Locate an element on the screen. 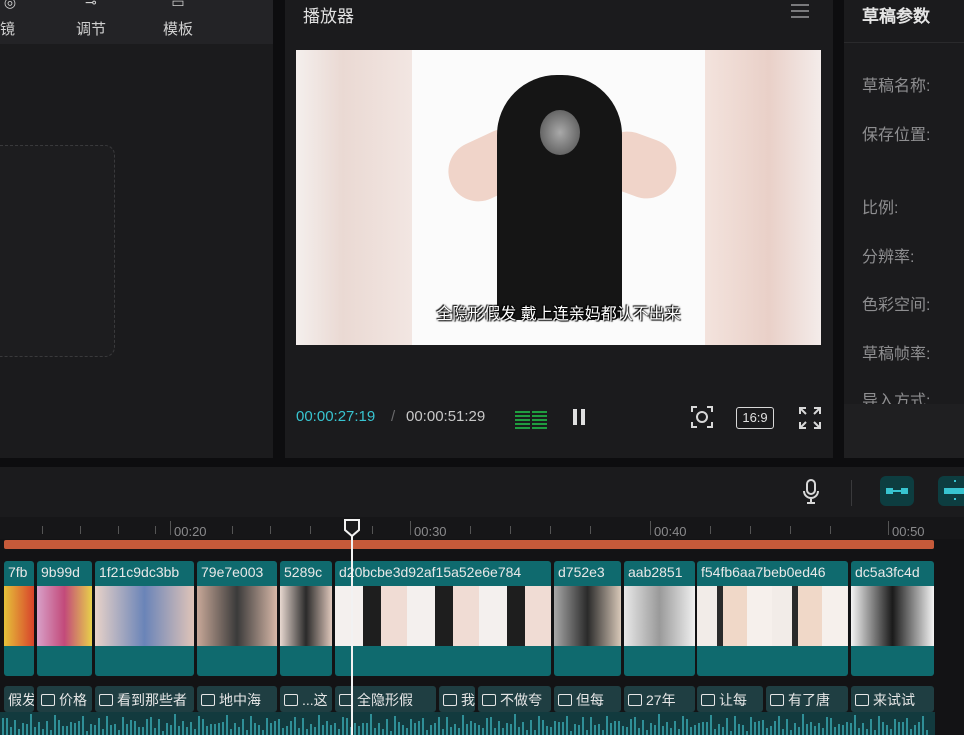  playhead-handle is located at coordinates (352, 528).